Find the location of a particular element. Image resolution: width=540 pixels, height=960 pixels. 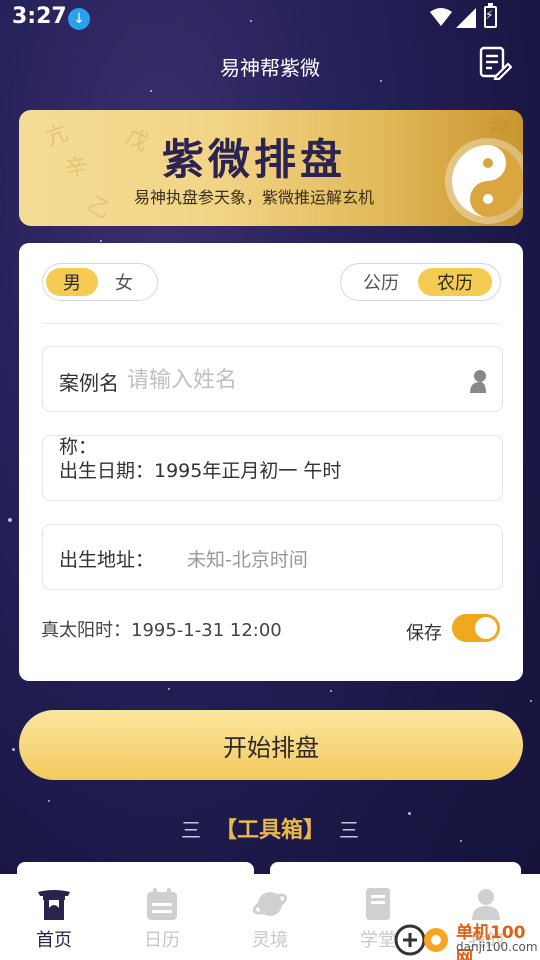

download-icon: ↓ is located at coordinates (79, 19).